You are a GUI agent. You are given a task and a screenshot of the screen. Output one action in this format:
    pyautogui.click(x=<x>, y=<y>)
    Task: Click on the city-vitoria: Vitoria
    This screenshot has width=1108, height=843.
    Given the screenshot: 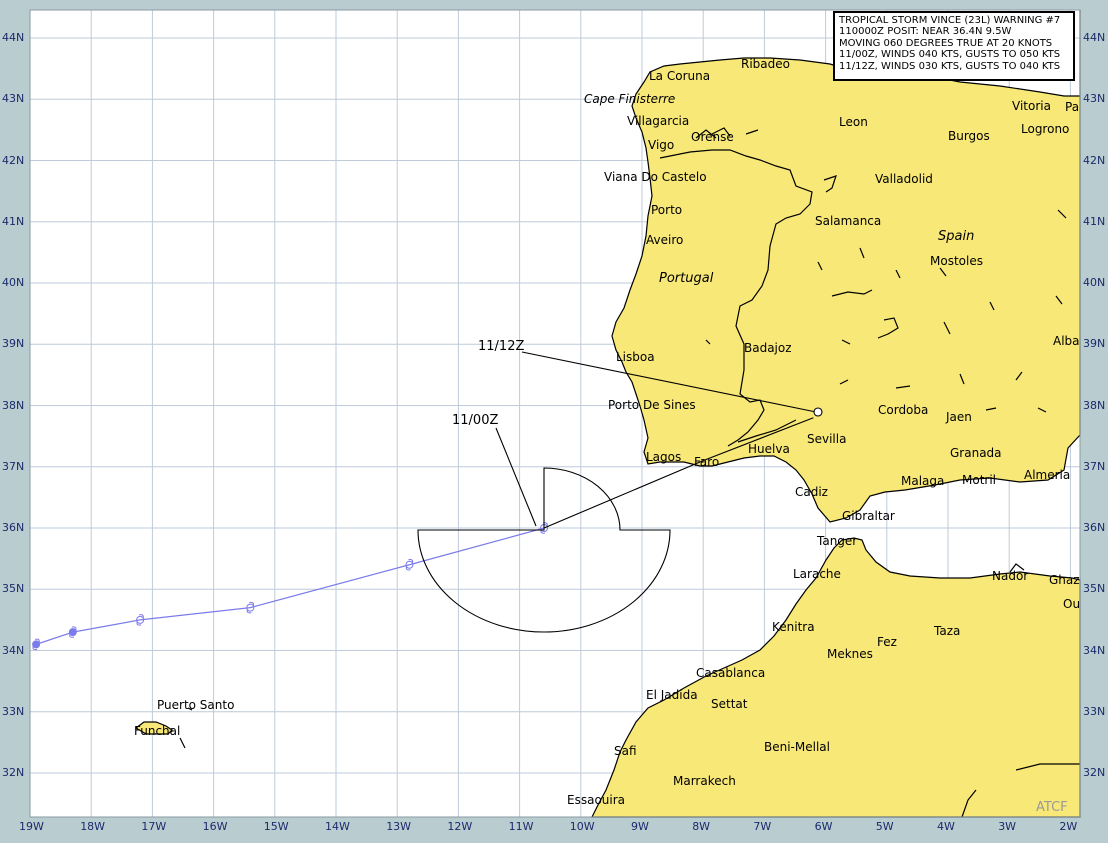 What is the action you would take?
    pyautogui.click(x=1031, y=106)
    